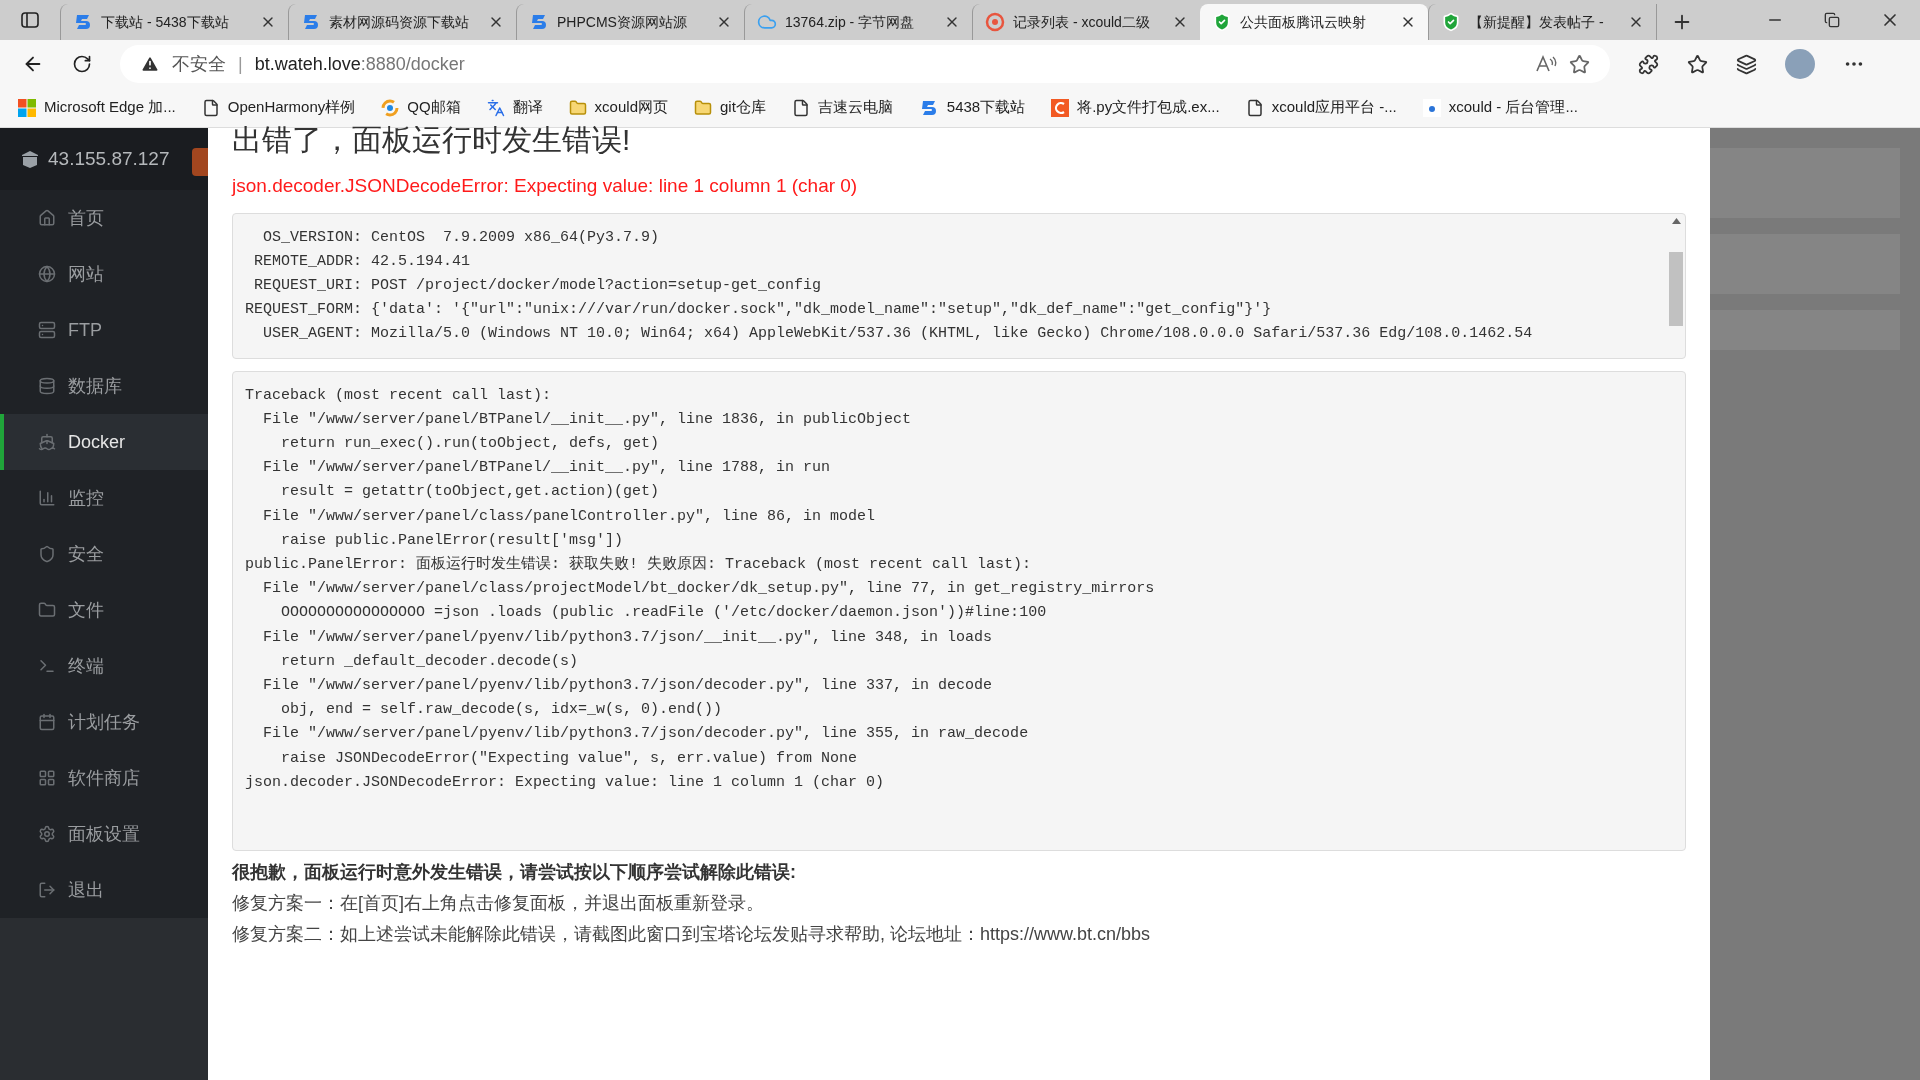 Image resolution: width=1920 pixels, height=1080 pixels. I want to click on sidebar-item: 终端, so click(104, 666).